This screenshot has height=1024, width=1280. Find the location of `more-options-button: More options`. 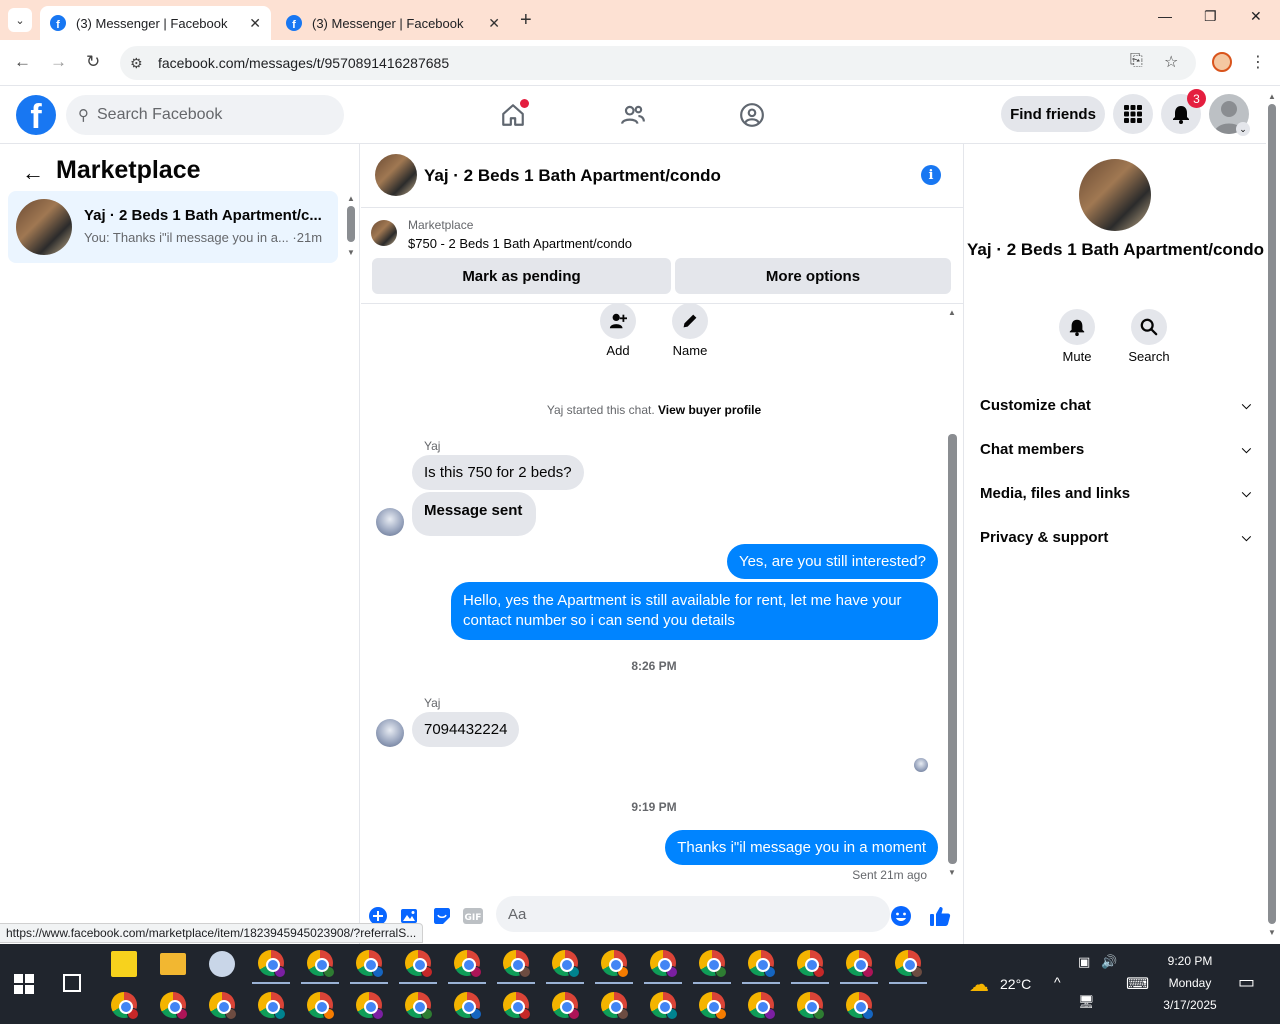

more-options-button: More options is located at coordinates (813, 276).